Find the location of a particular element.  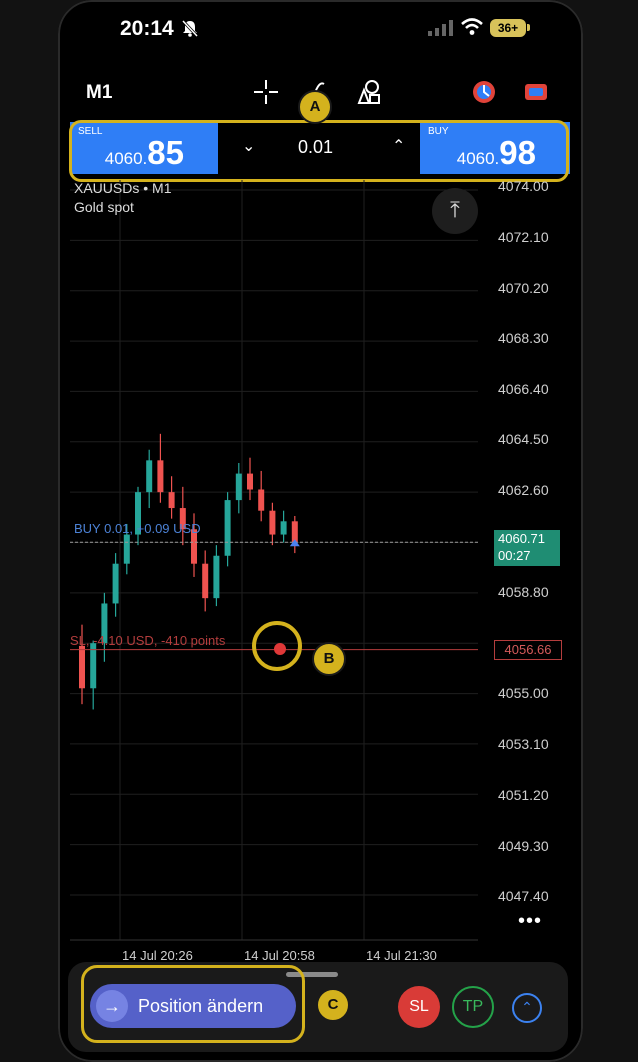

scroll-to-top-icon: ⤒ is located at coordinates (455, 211).